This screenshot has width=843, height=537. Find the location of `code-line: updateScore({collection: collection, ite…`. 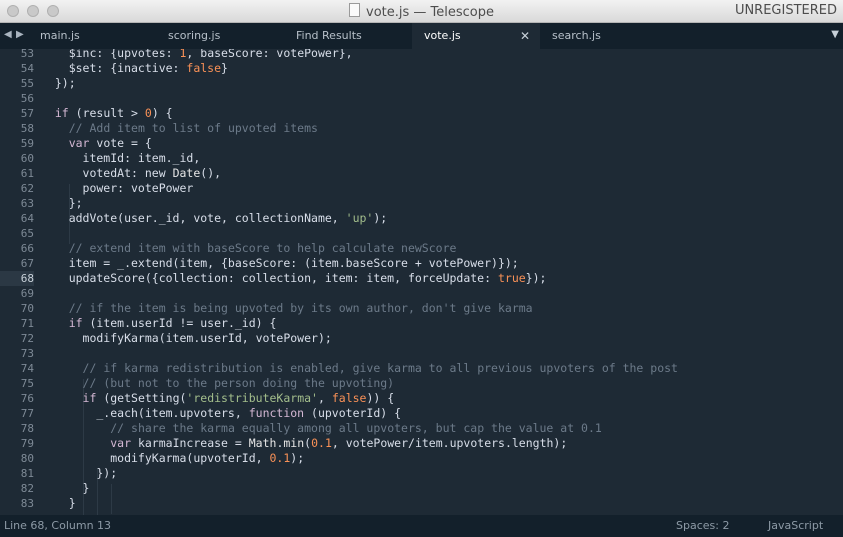

code-line: updateScore({collection: collection, ite… is located at coordinates (294, 278).